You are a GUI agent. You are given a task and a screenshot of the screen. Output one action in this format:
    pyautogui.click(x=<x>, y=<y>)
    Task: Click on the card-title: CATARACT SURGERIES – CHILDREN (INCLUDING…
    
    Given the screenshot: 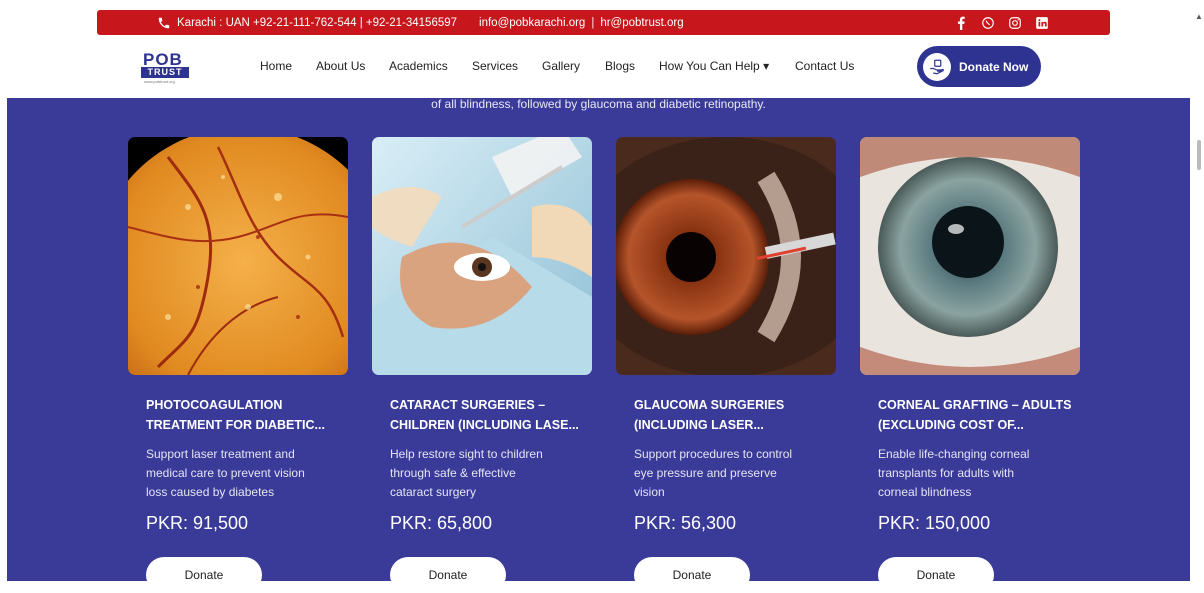 What is the action you would take?
    pyautogui.click(x=490, y=415)
    